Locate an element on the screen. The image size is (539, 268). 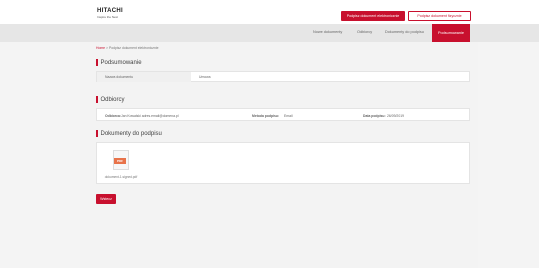
sign-electronically-button: Podpisz dokument elektronicznie is located at coordinates (373, 16).